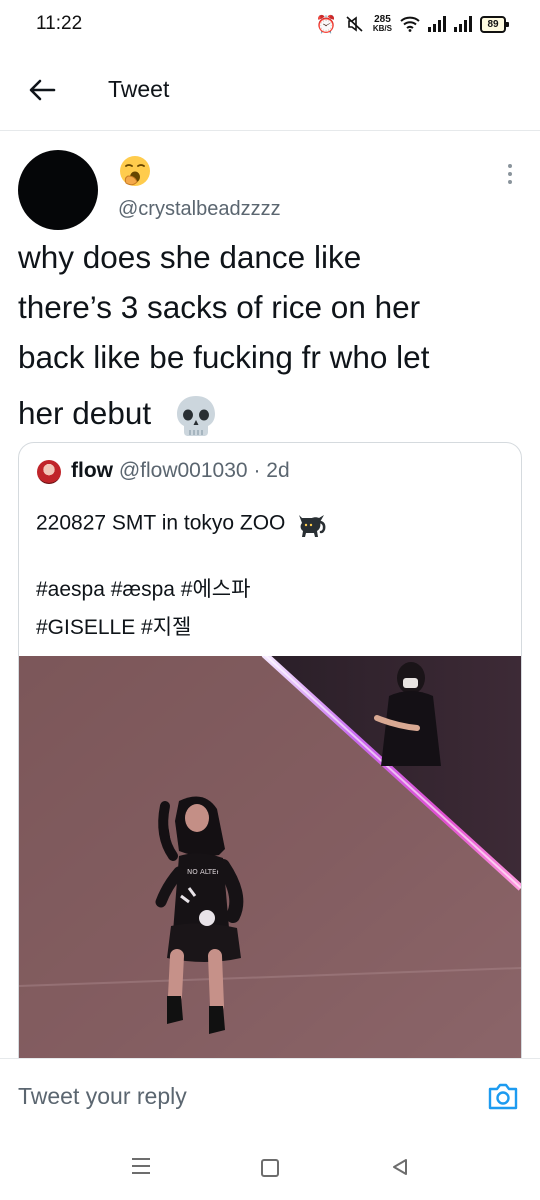 This screenshot has width=540, height=1200. I want to click on quoted-timestamp: 2d, so click(278, 470).